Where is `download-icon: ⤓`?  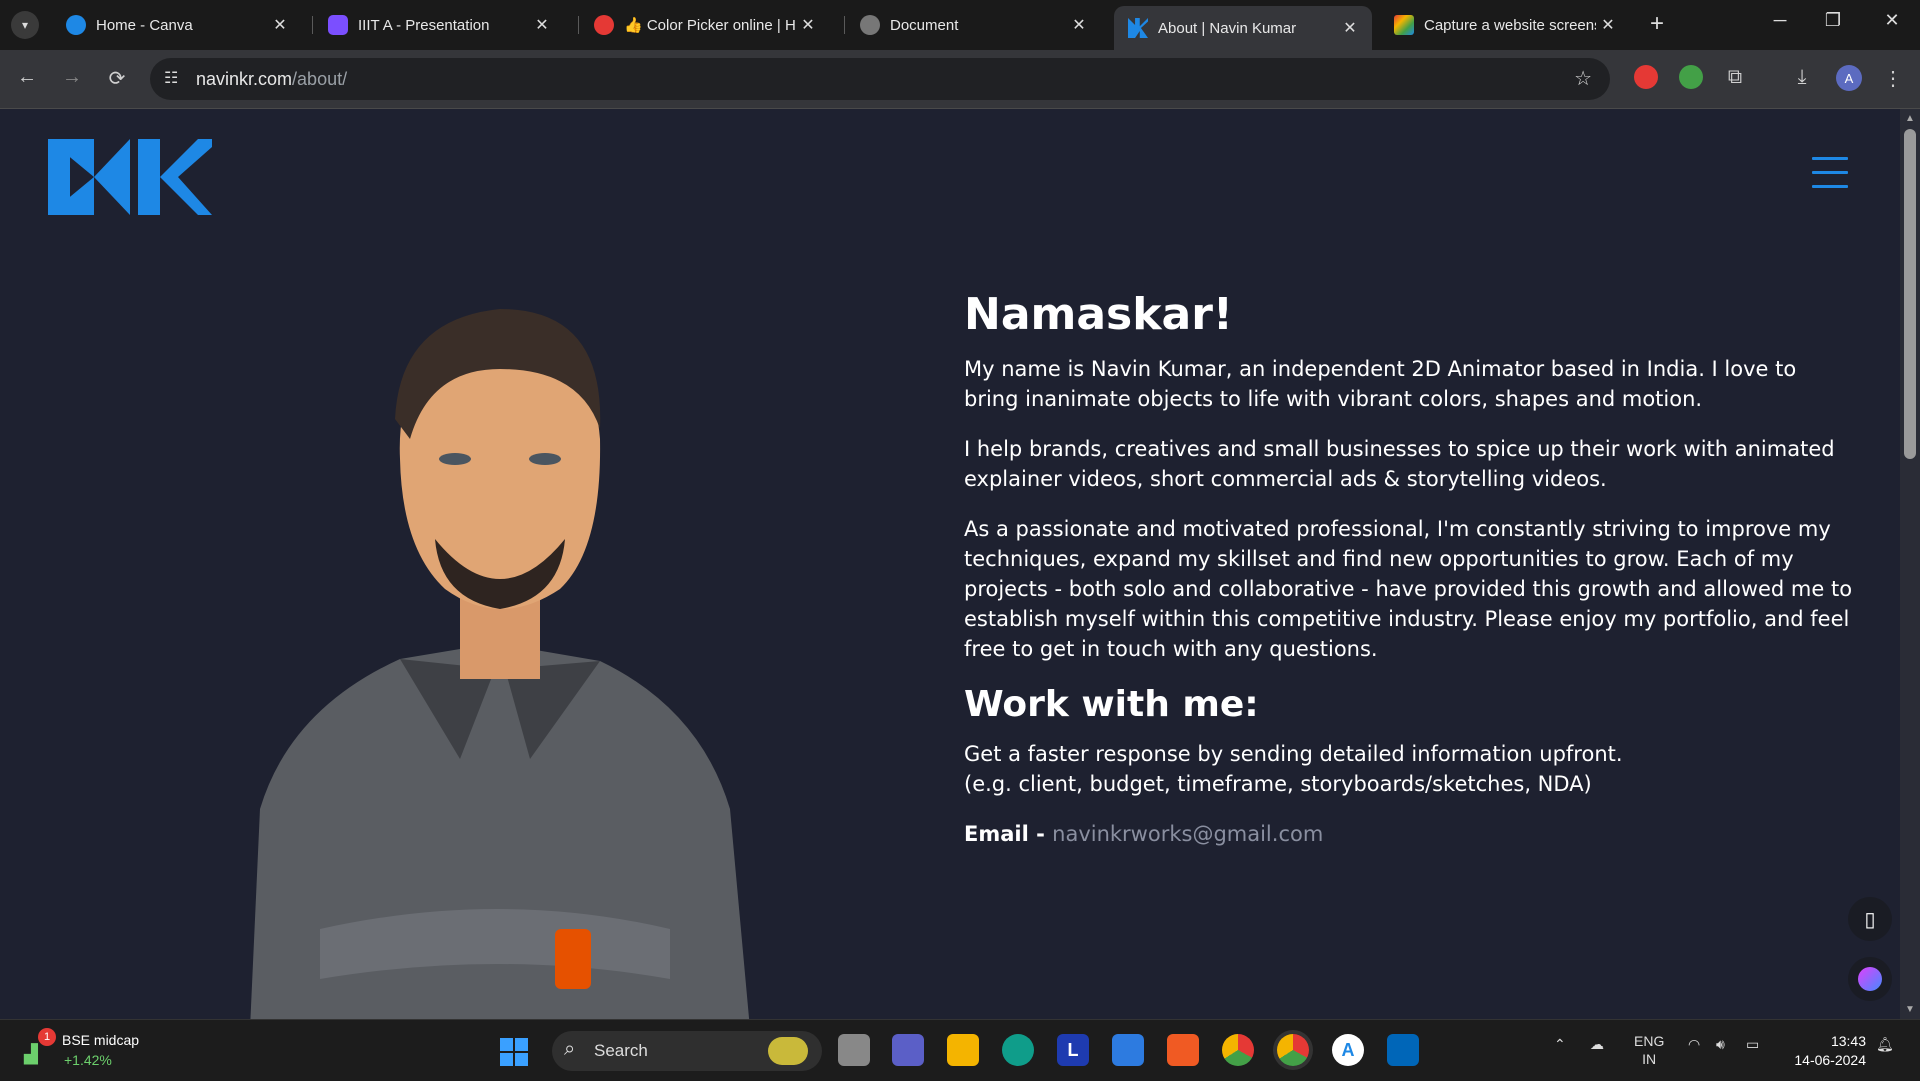 download-icon: ⤓ is located at coordinates (1802, 77).